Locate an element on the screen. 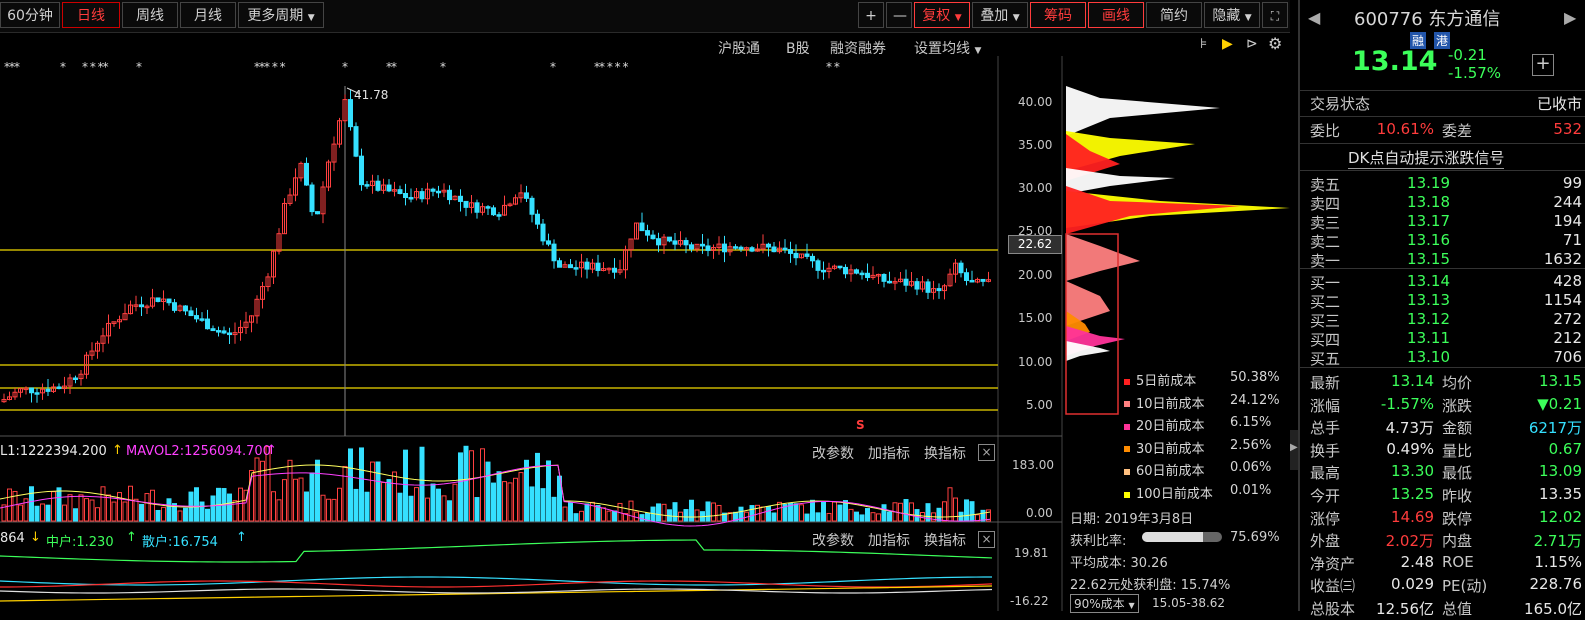  flag-yellow-icon: ▶ is located at coordinates (1227, 44).